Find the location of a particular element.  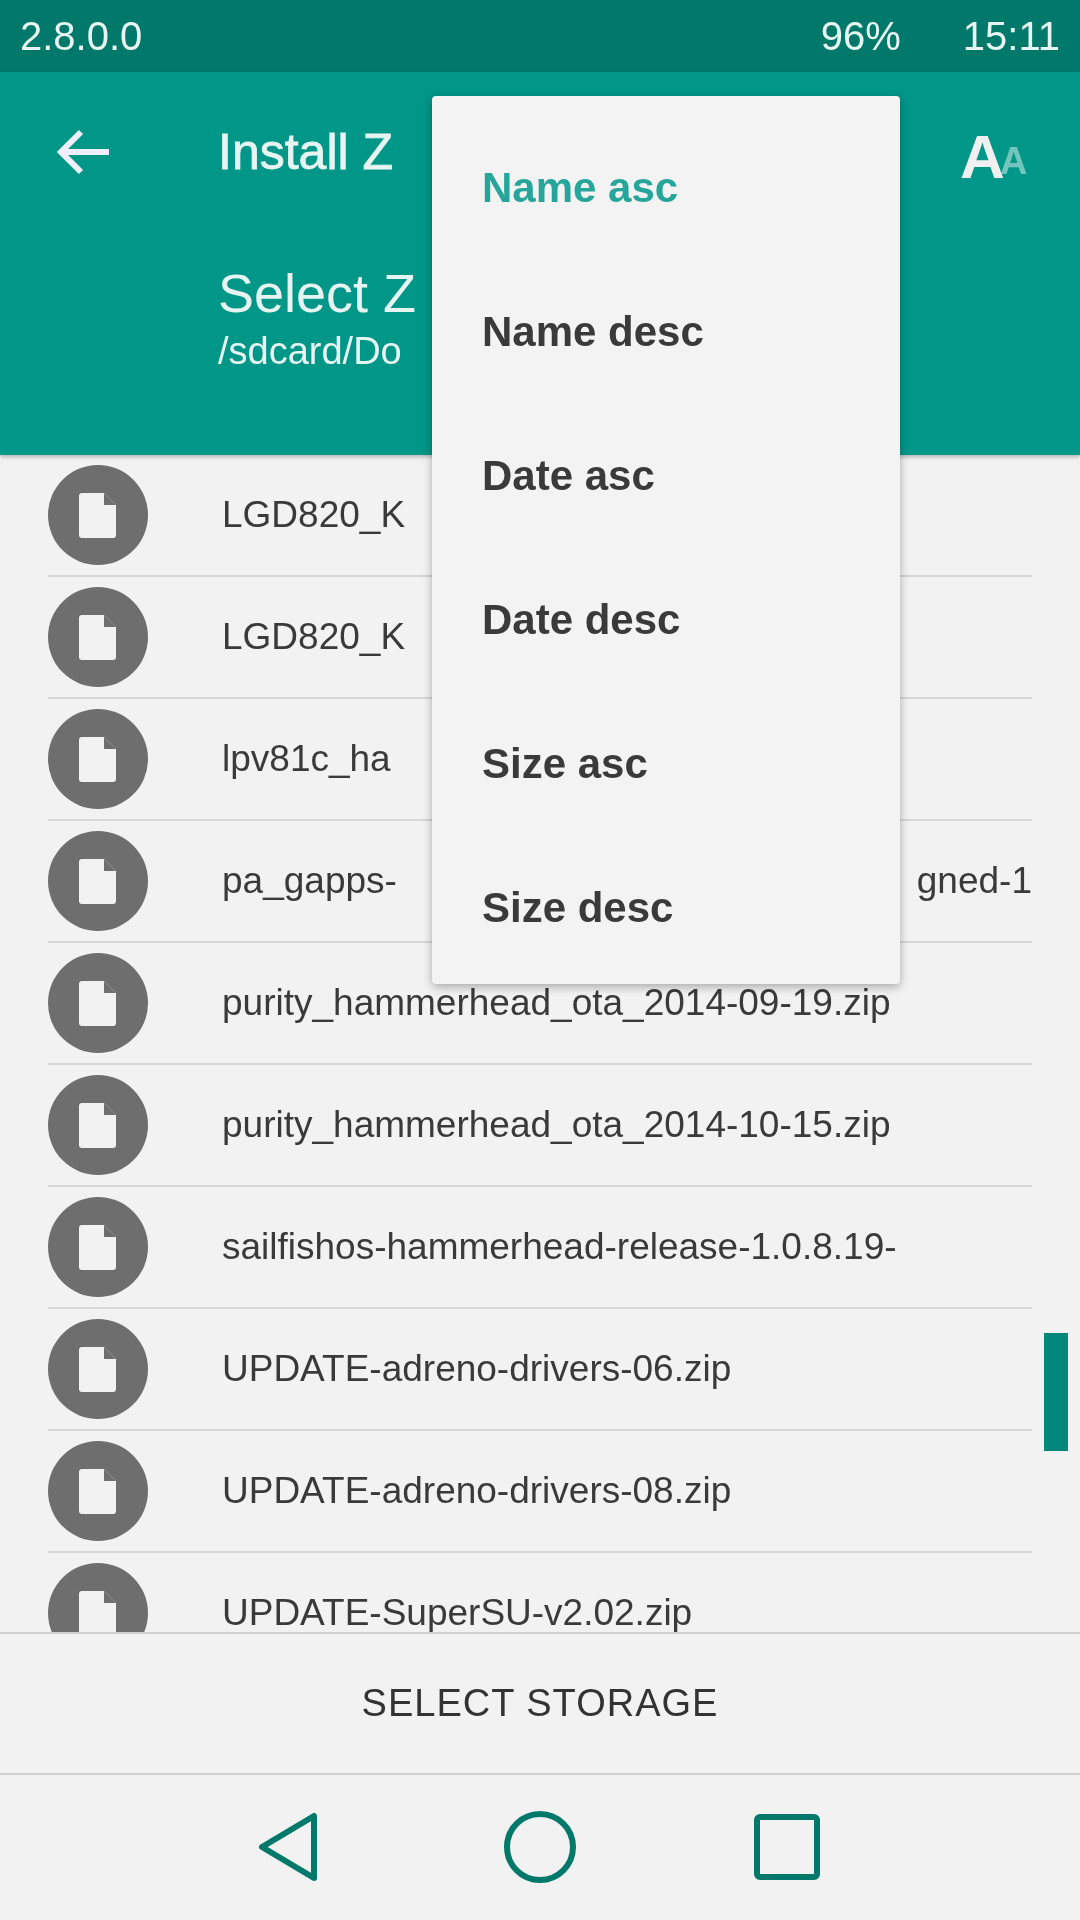

file-name: gned-1 is located at coordinates (974, 881).